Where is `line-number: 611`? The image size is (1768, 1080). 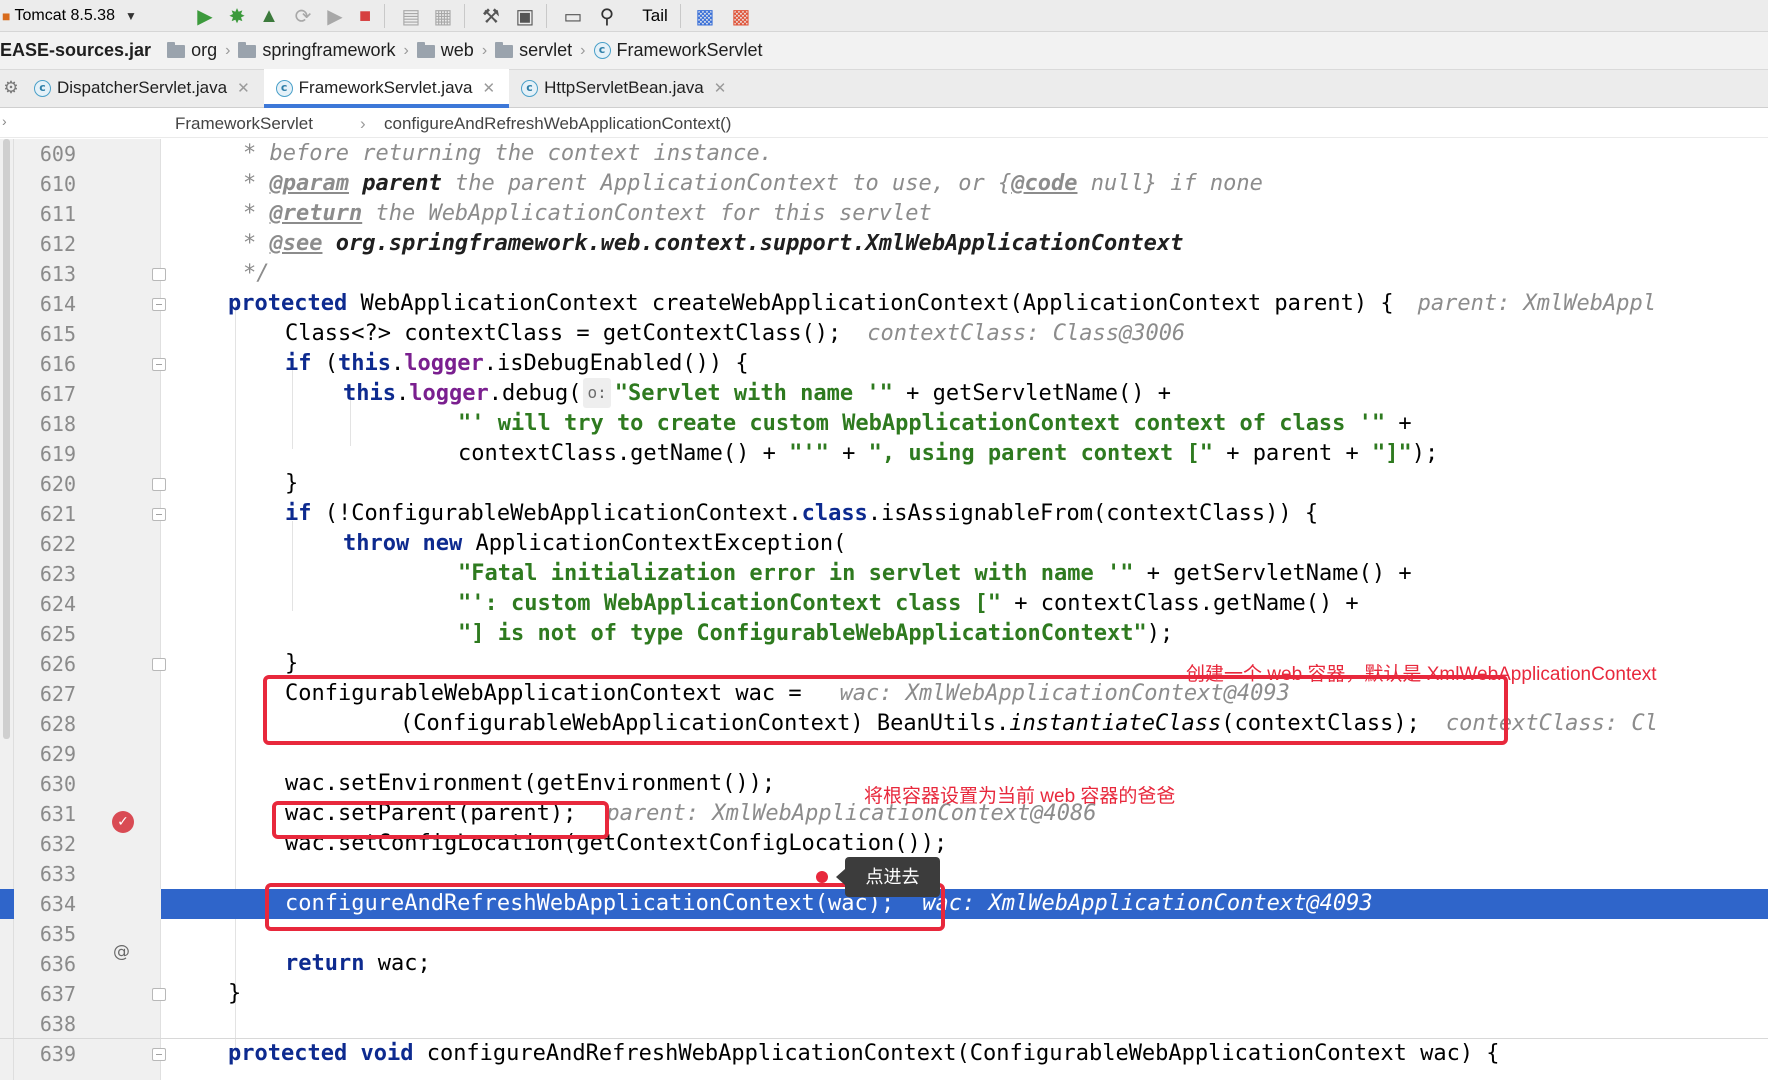 line-number: 611 is located at coordinates (57, 214).